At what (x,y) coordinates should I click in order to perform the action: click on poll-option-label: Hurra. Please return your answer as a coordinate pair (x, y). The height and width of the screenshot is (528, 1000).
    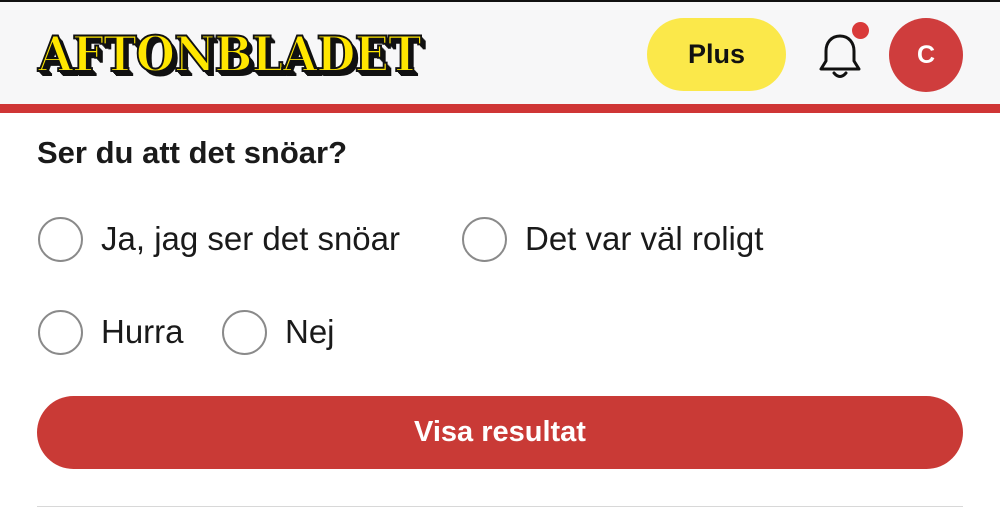
    Looking at the image, I should click on (142, 331).